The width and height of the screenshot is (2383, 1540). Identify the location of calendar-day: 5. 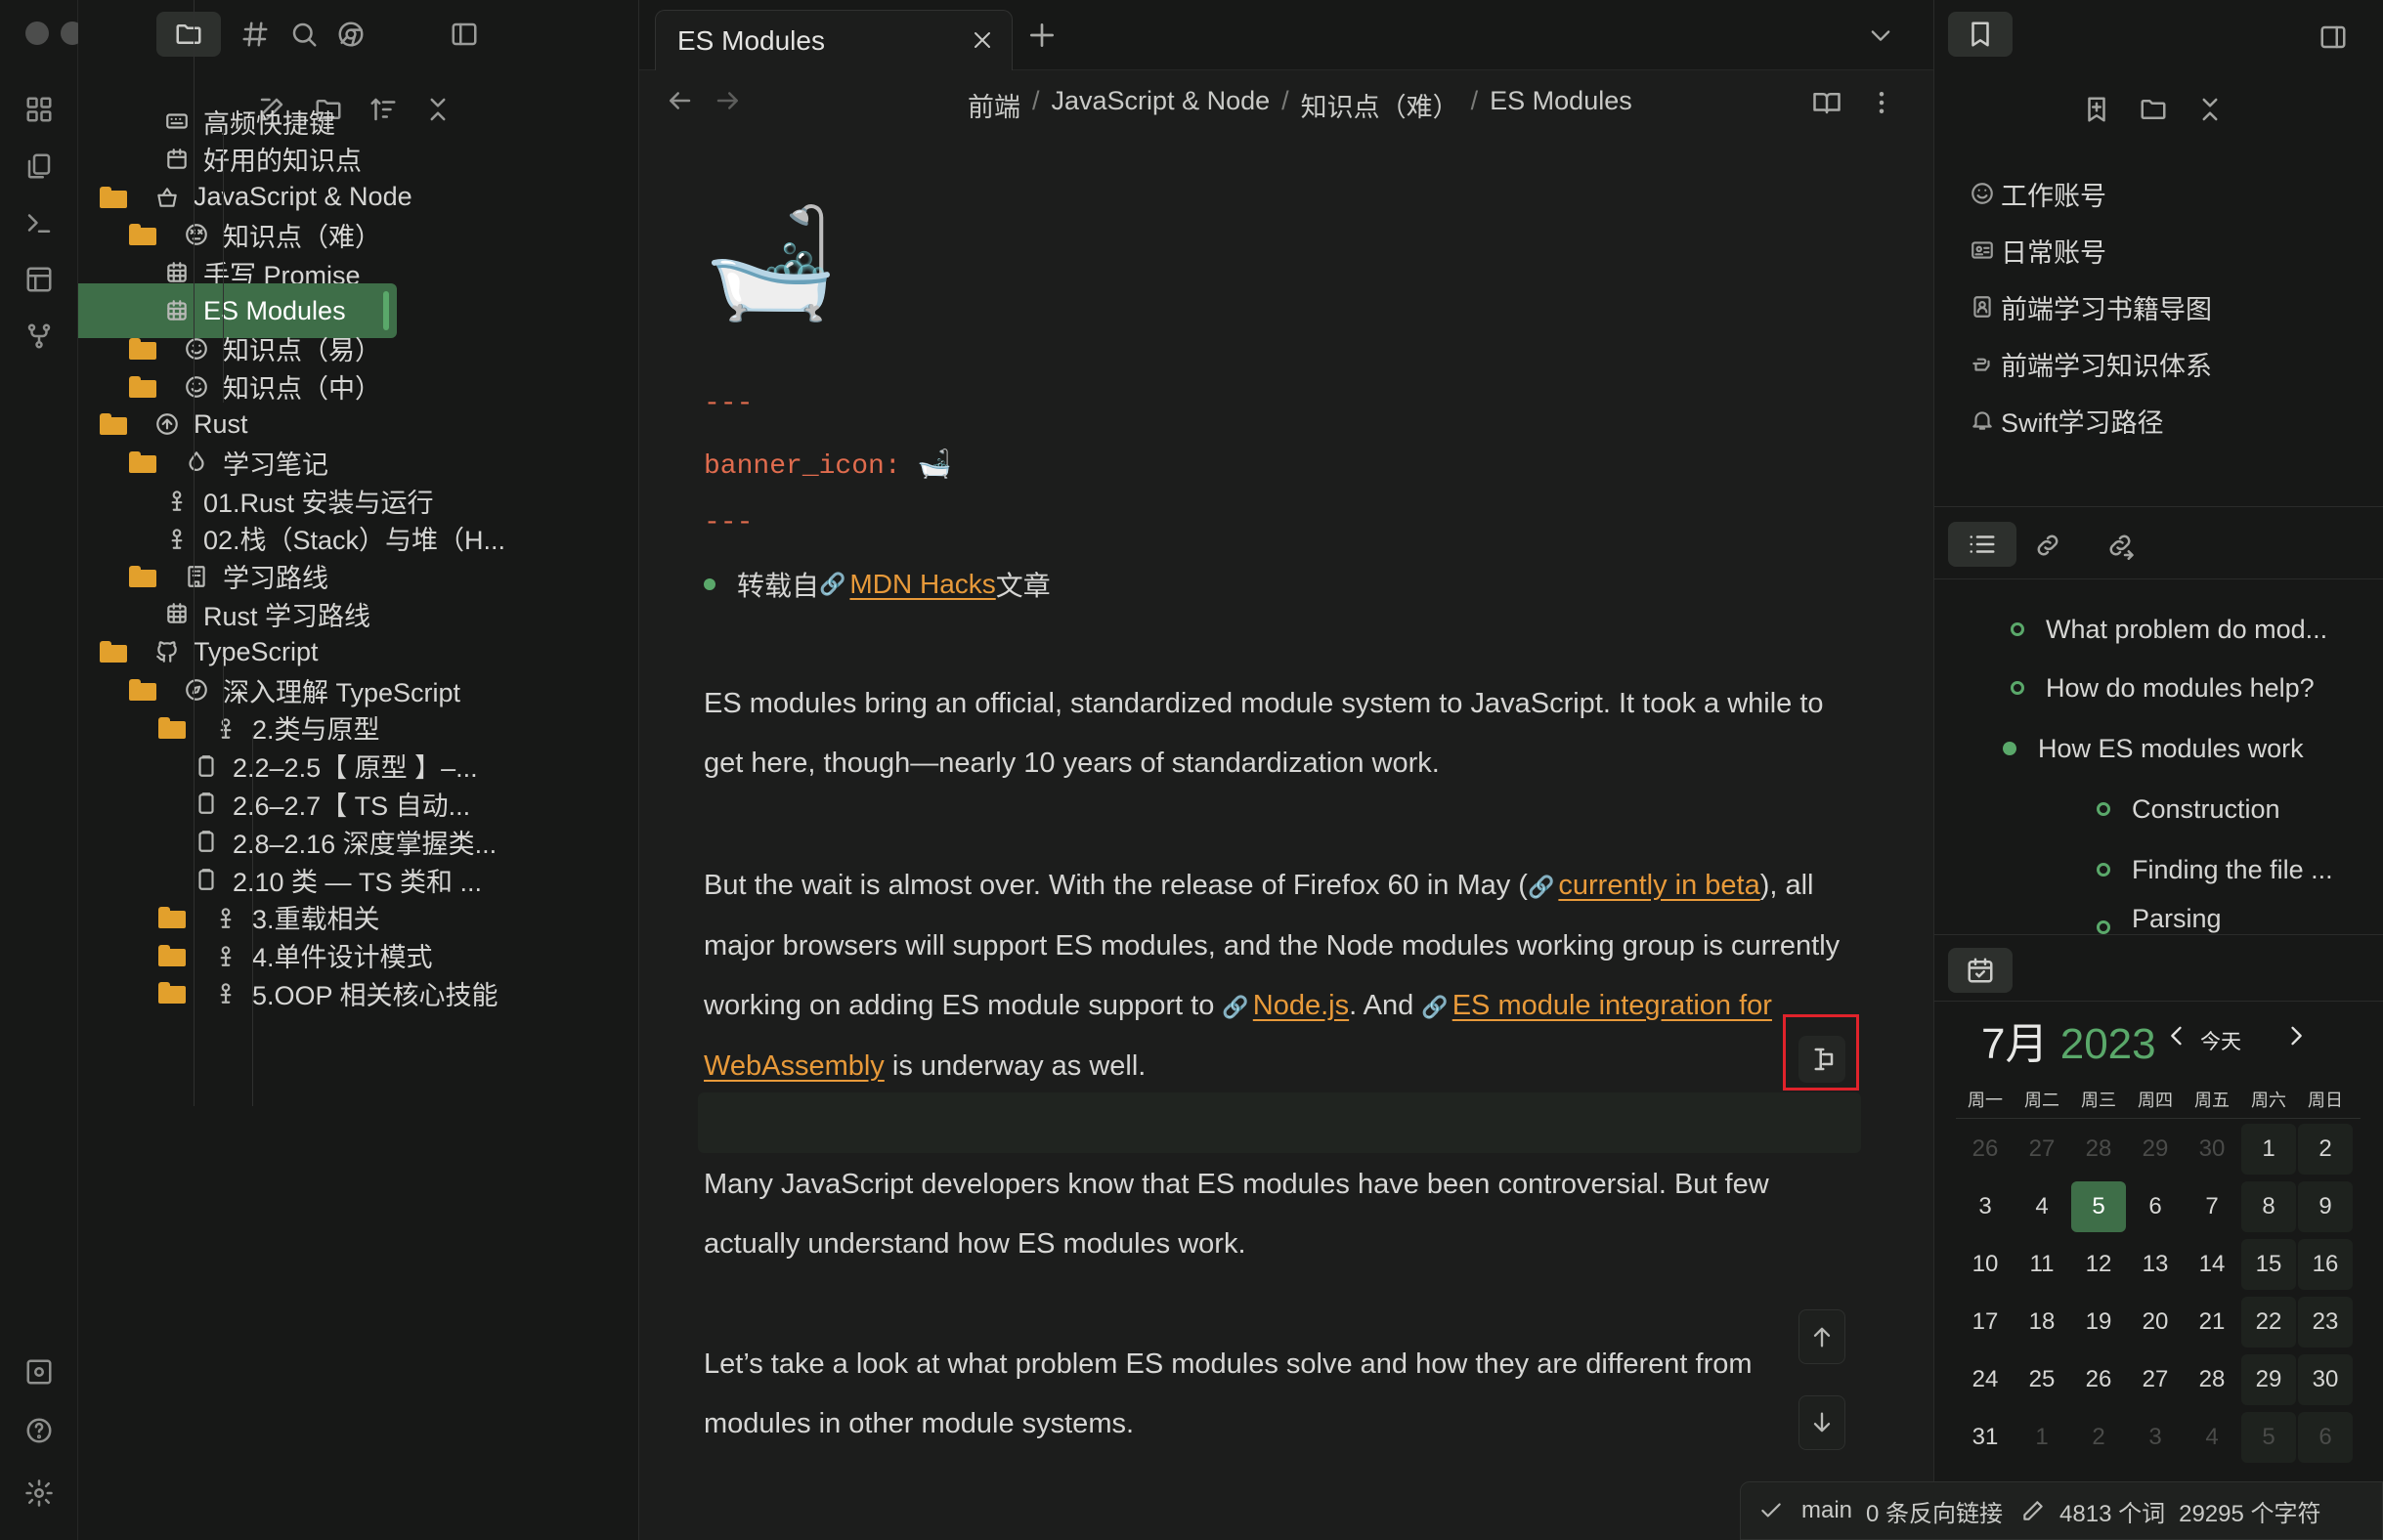
(2268, 1437).